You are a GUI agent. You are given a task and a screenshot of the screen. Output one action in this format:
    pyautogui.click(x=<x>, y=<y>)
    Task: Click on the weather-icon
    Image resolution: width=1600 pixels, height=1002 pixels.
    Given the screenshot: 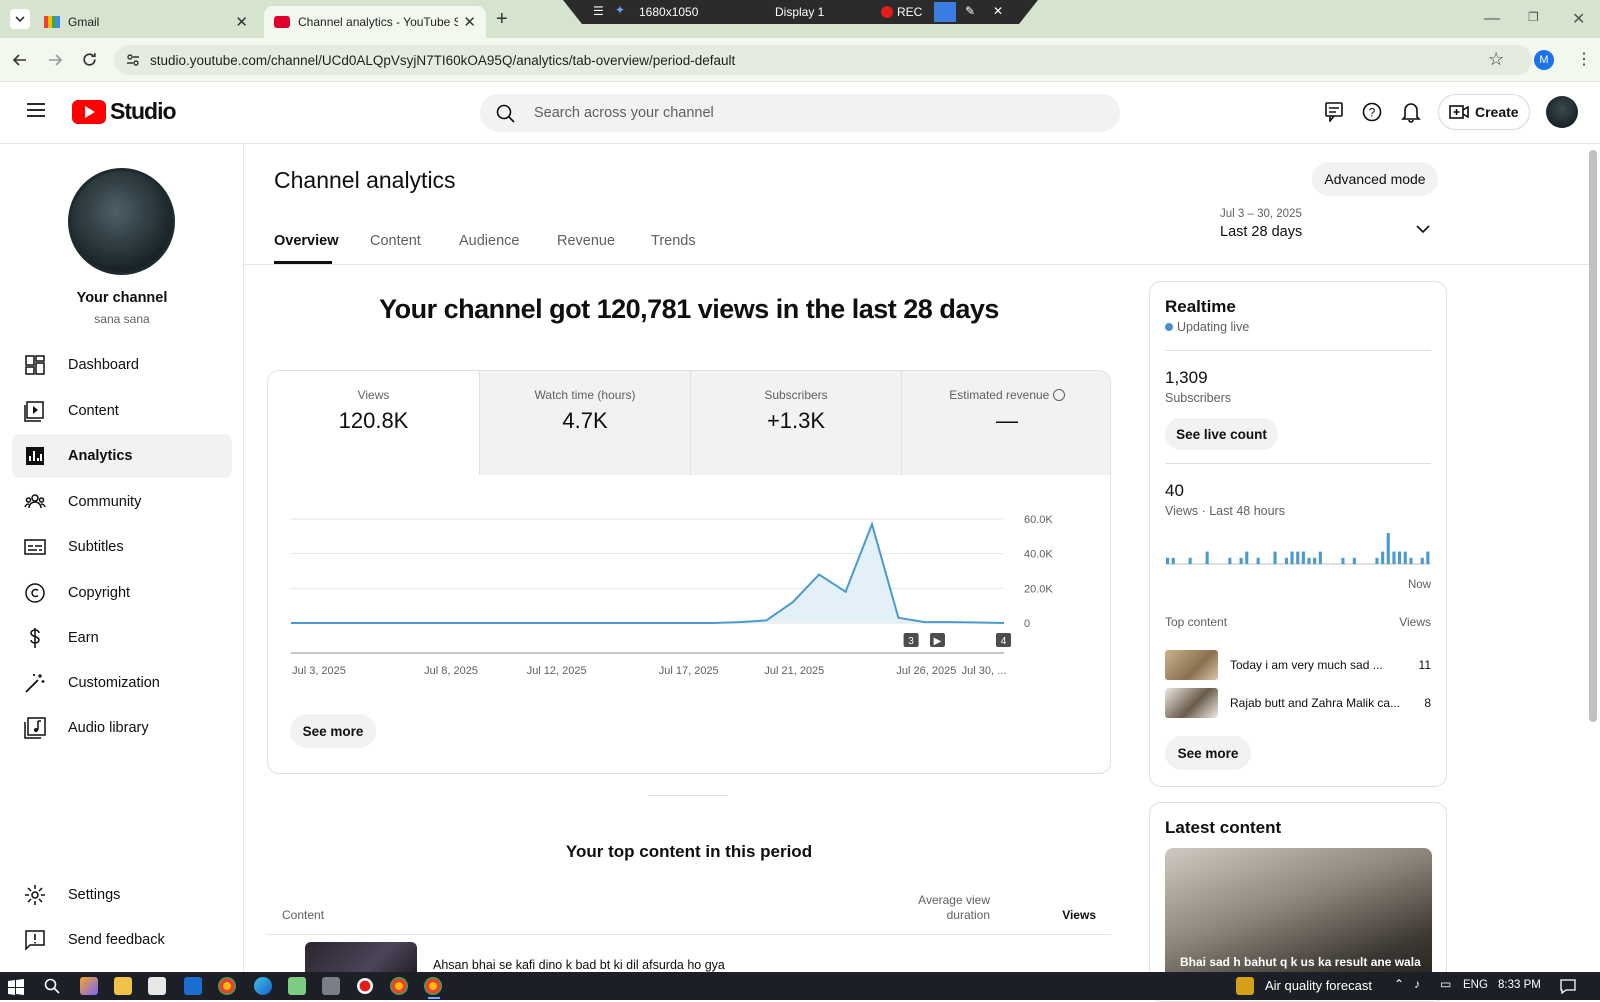 What is the action you would take?
    pyautogui.click(x=1245, y=986)
    